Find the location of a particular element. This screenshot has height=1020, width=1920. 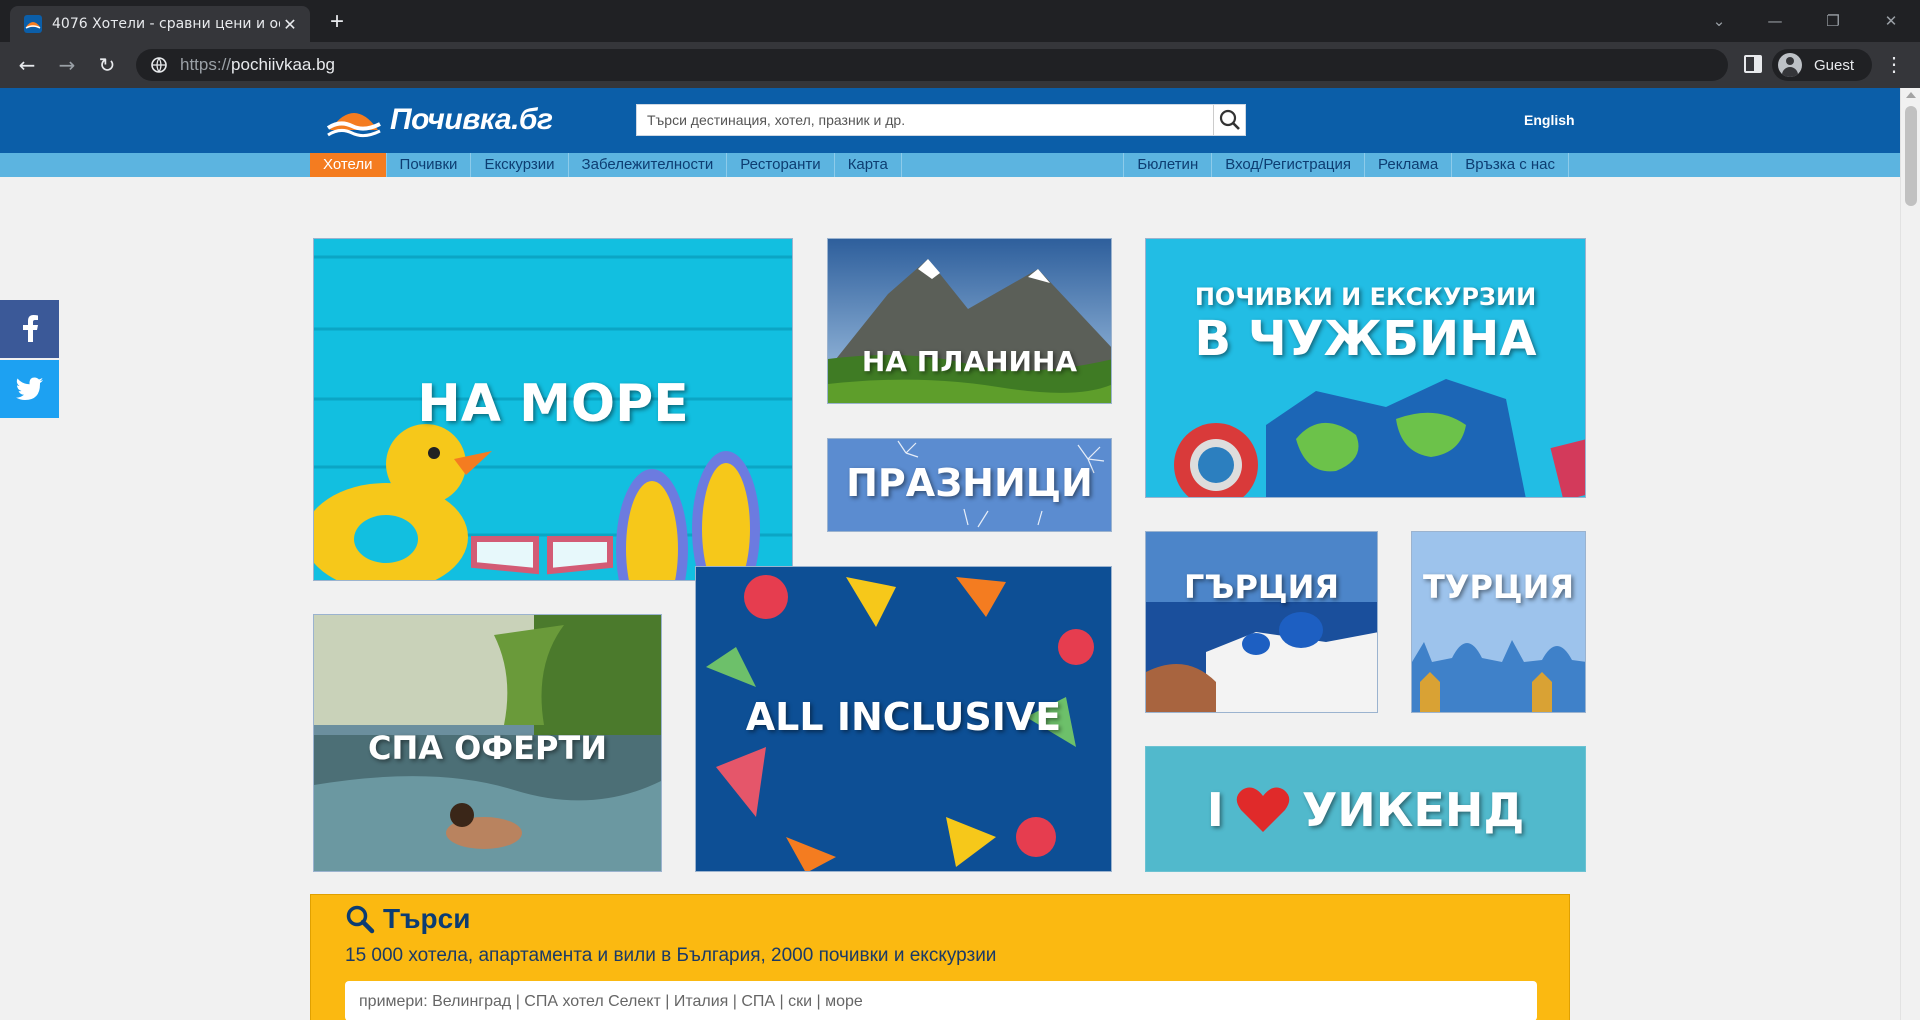

twitter-icon is located at coordinates (29, 388).